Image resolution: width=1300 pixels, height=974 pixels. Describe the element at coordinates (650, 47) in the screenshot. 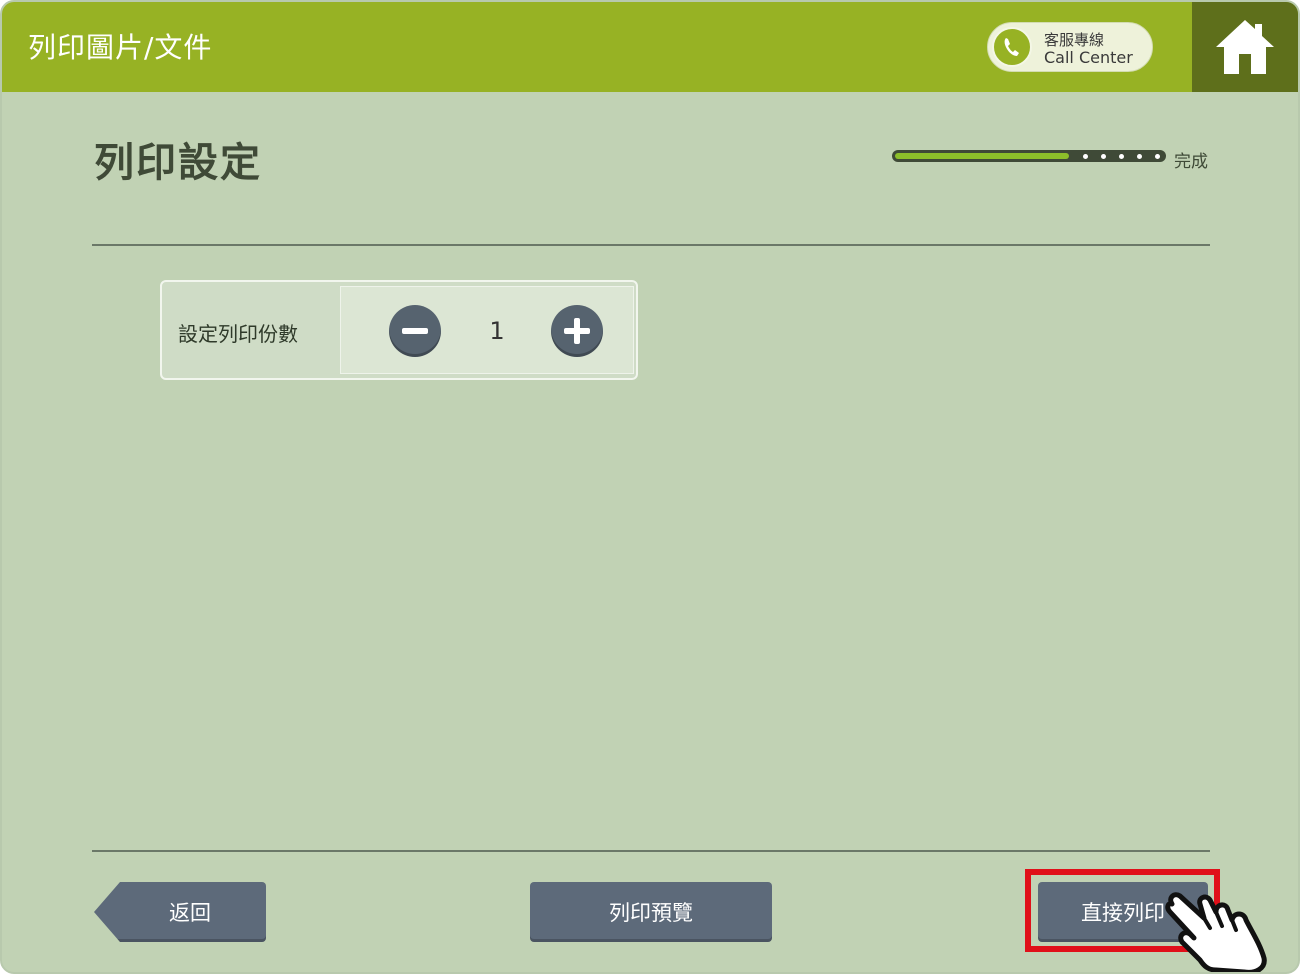

I see `header-bar: 列印圖片/文件 客服專線 Call Center` at that location.